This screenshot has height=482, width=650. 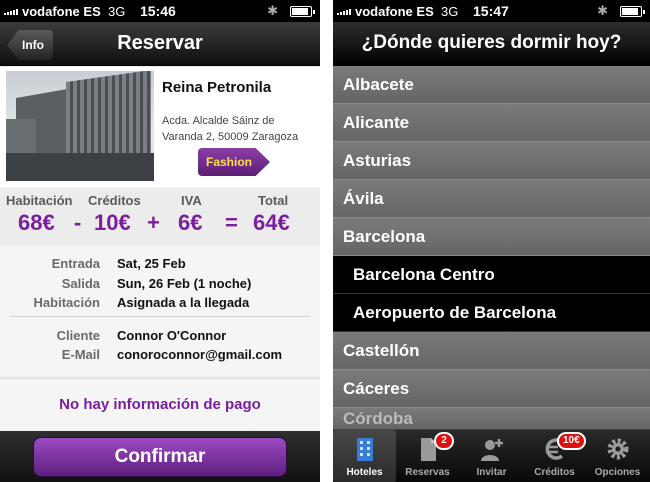 I want to click on tab-label: Hoteles, so click(x=364, y=472).